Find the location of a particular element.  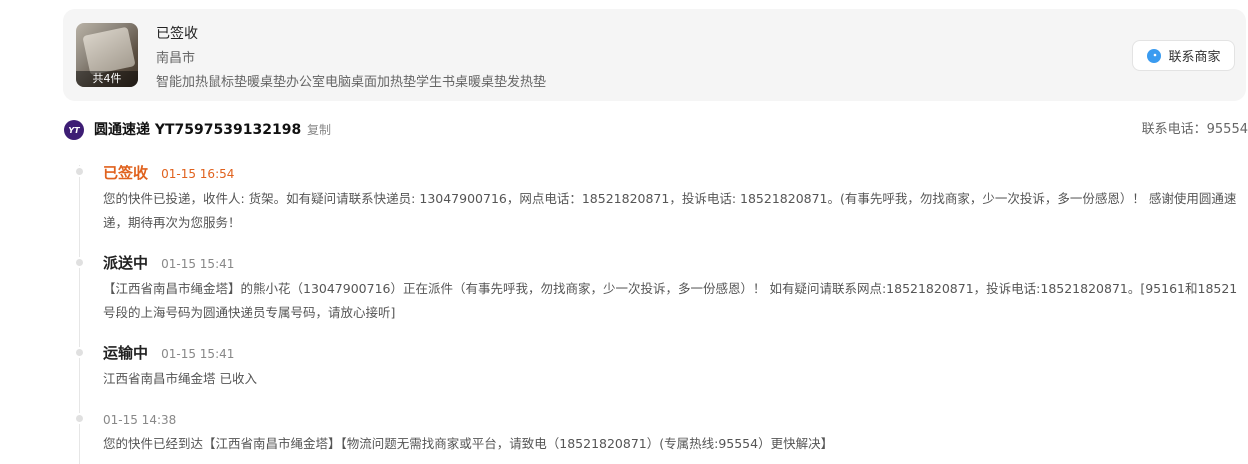

carrier-phone: 联系电话：95554 is located at coordinates (1194, 129).